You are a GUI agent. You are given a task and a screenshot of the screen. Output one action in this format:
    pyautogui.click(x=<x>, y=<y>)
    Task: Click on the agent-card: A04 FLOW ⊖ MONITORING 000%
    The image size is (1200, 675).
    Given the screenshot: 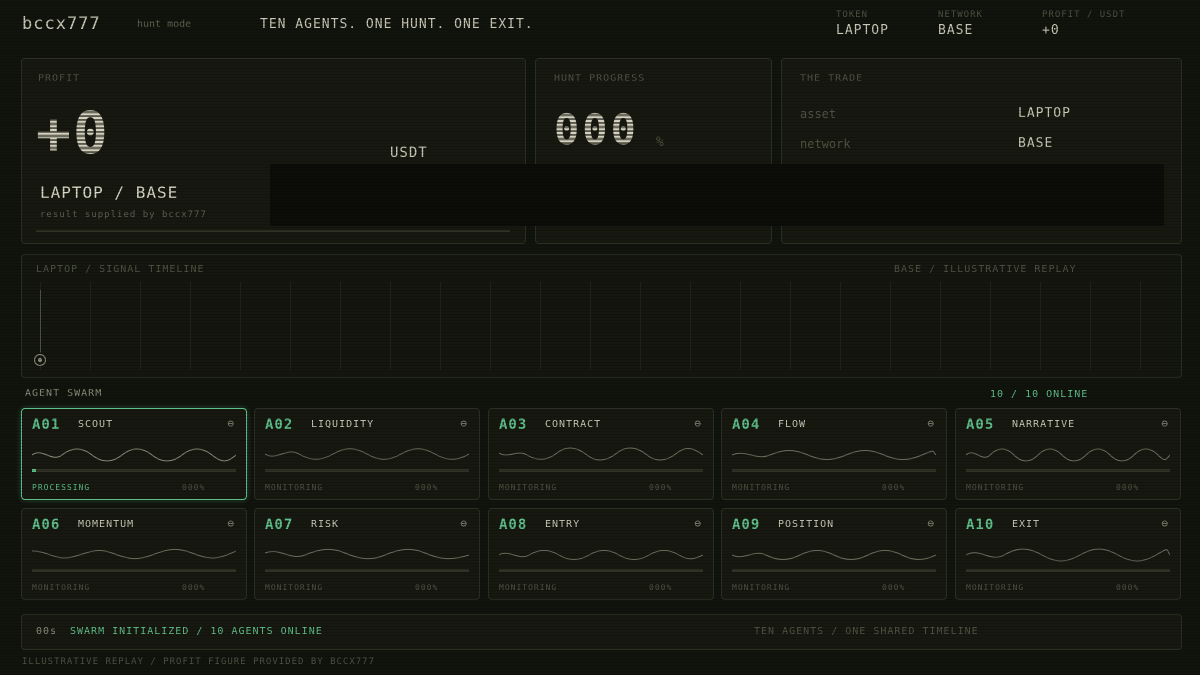 What is the action you would take?
    pyautogui.click(x=834, y=454)
    